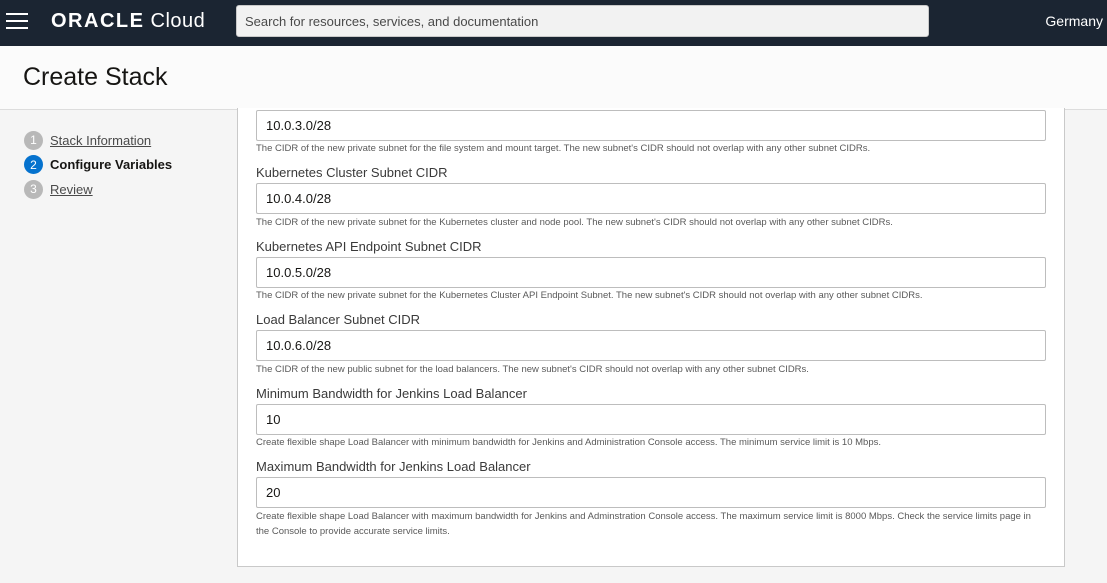  I want to click on oracle-cloud-logo: ORACLE Cloud, so click(128, 21).